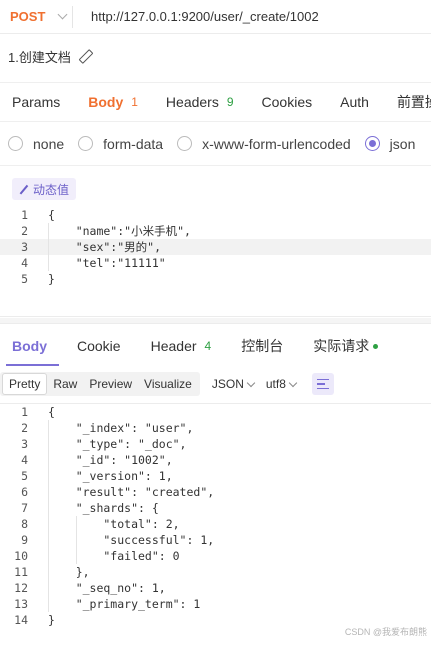 This screenshot has width=431, height=646. Describe the element at coordinates (287, 102) in the screenshot. I see `tab-label: Cookies` at that location.